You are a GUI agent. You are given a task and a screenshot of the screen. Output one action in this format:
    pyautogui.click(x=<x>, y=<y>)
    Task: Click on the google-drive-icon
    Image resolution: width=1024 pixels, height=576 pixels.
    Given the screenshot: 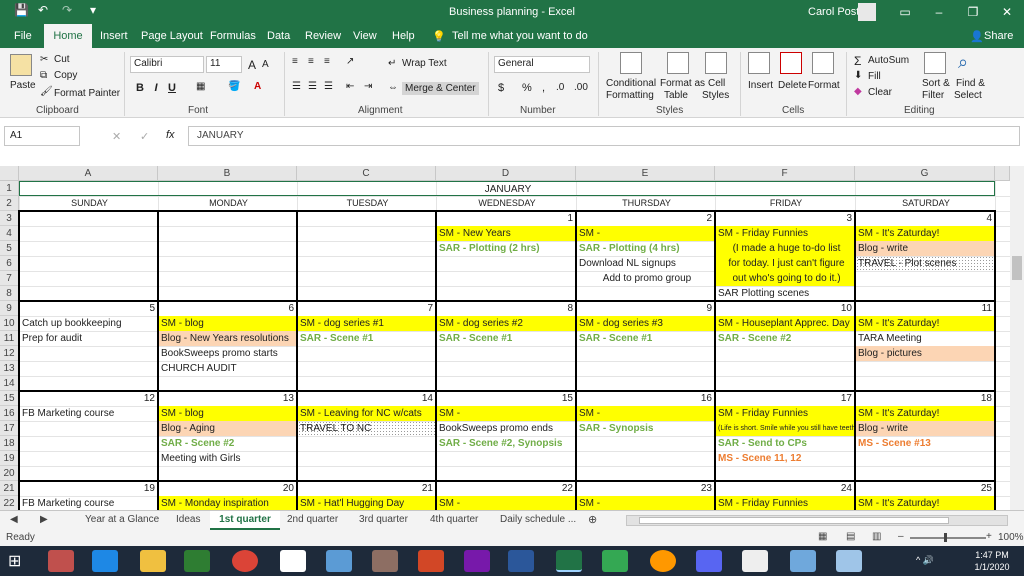 What is the action you would take?
    pyautogui.click(x=615, y=561)
    